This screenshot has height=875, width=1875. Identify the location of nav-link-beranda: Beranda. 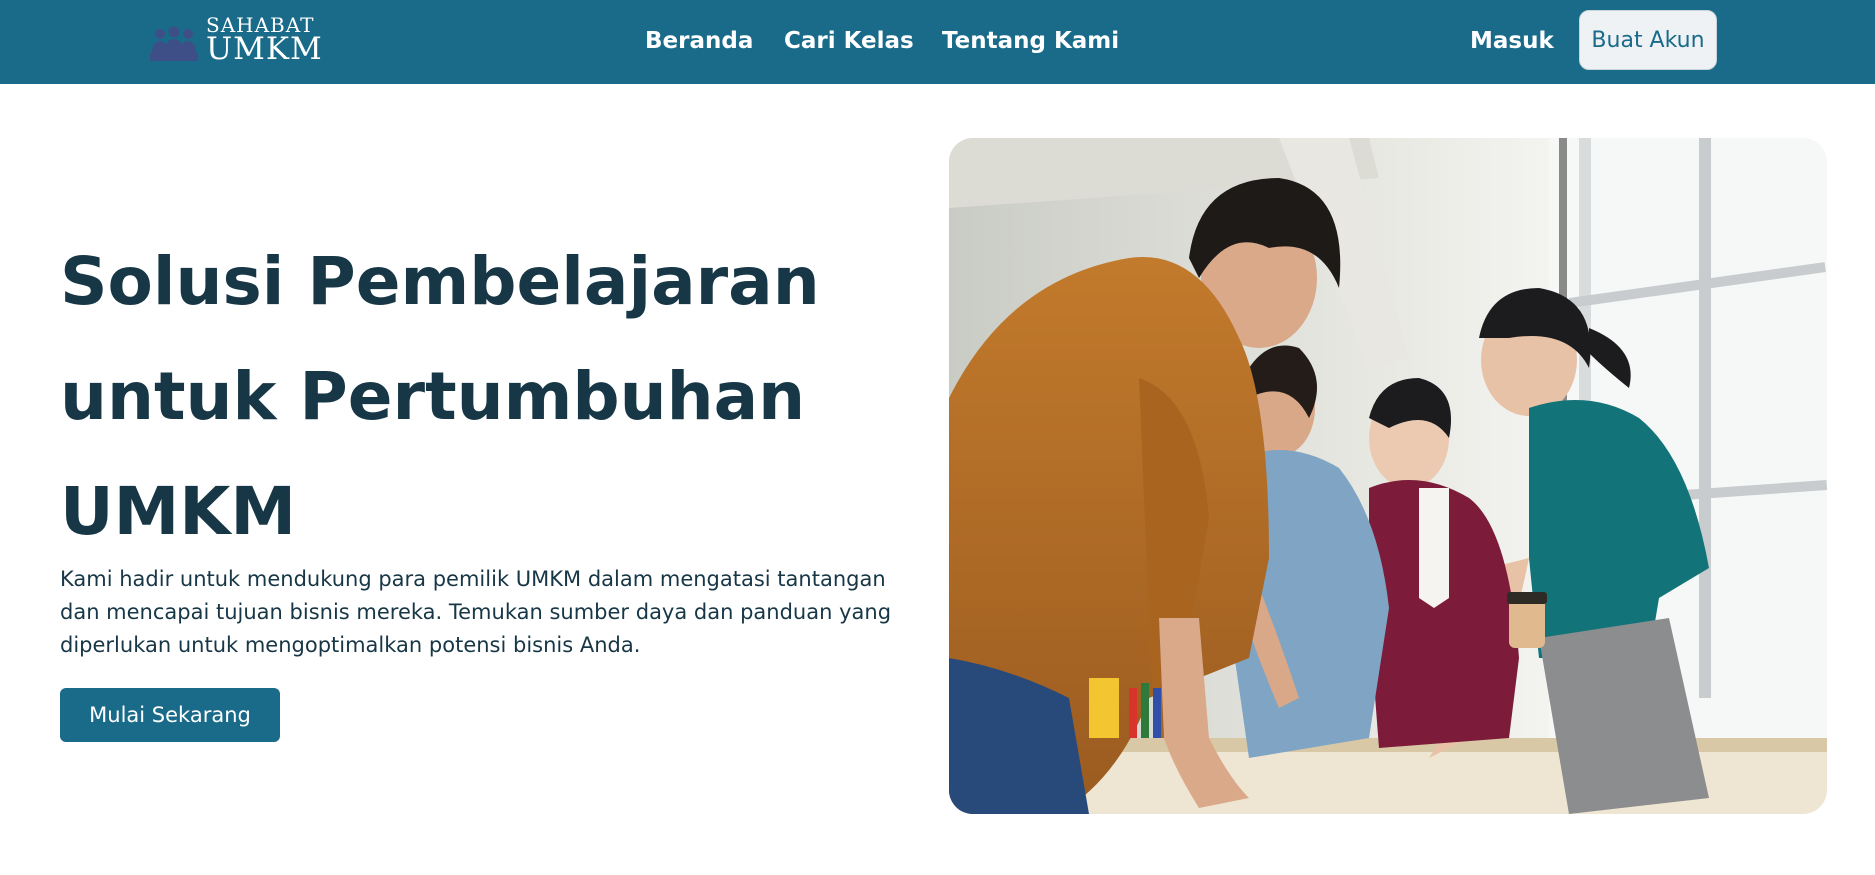
(699, 41).